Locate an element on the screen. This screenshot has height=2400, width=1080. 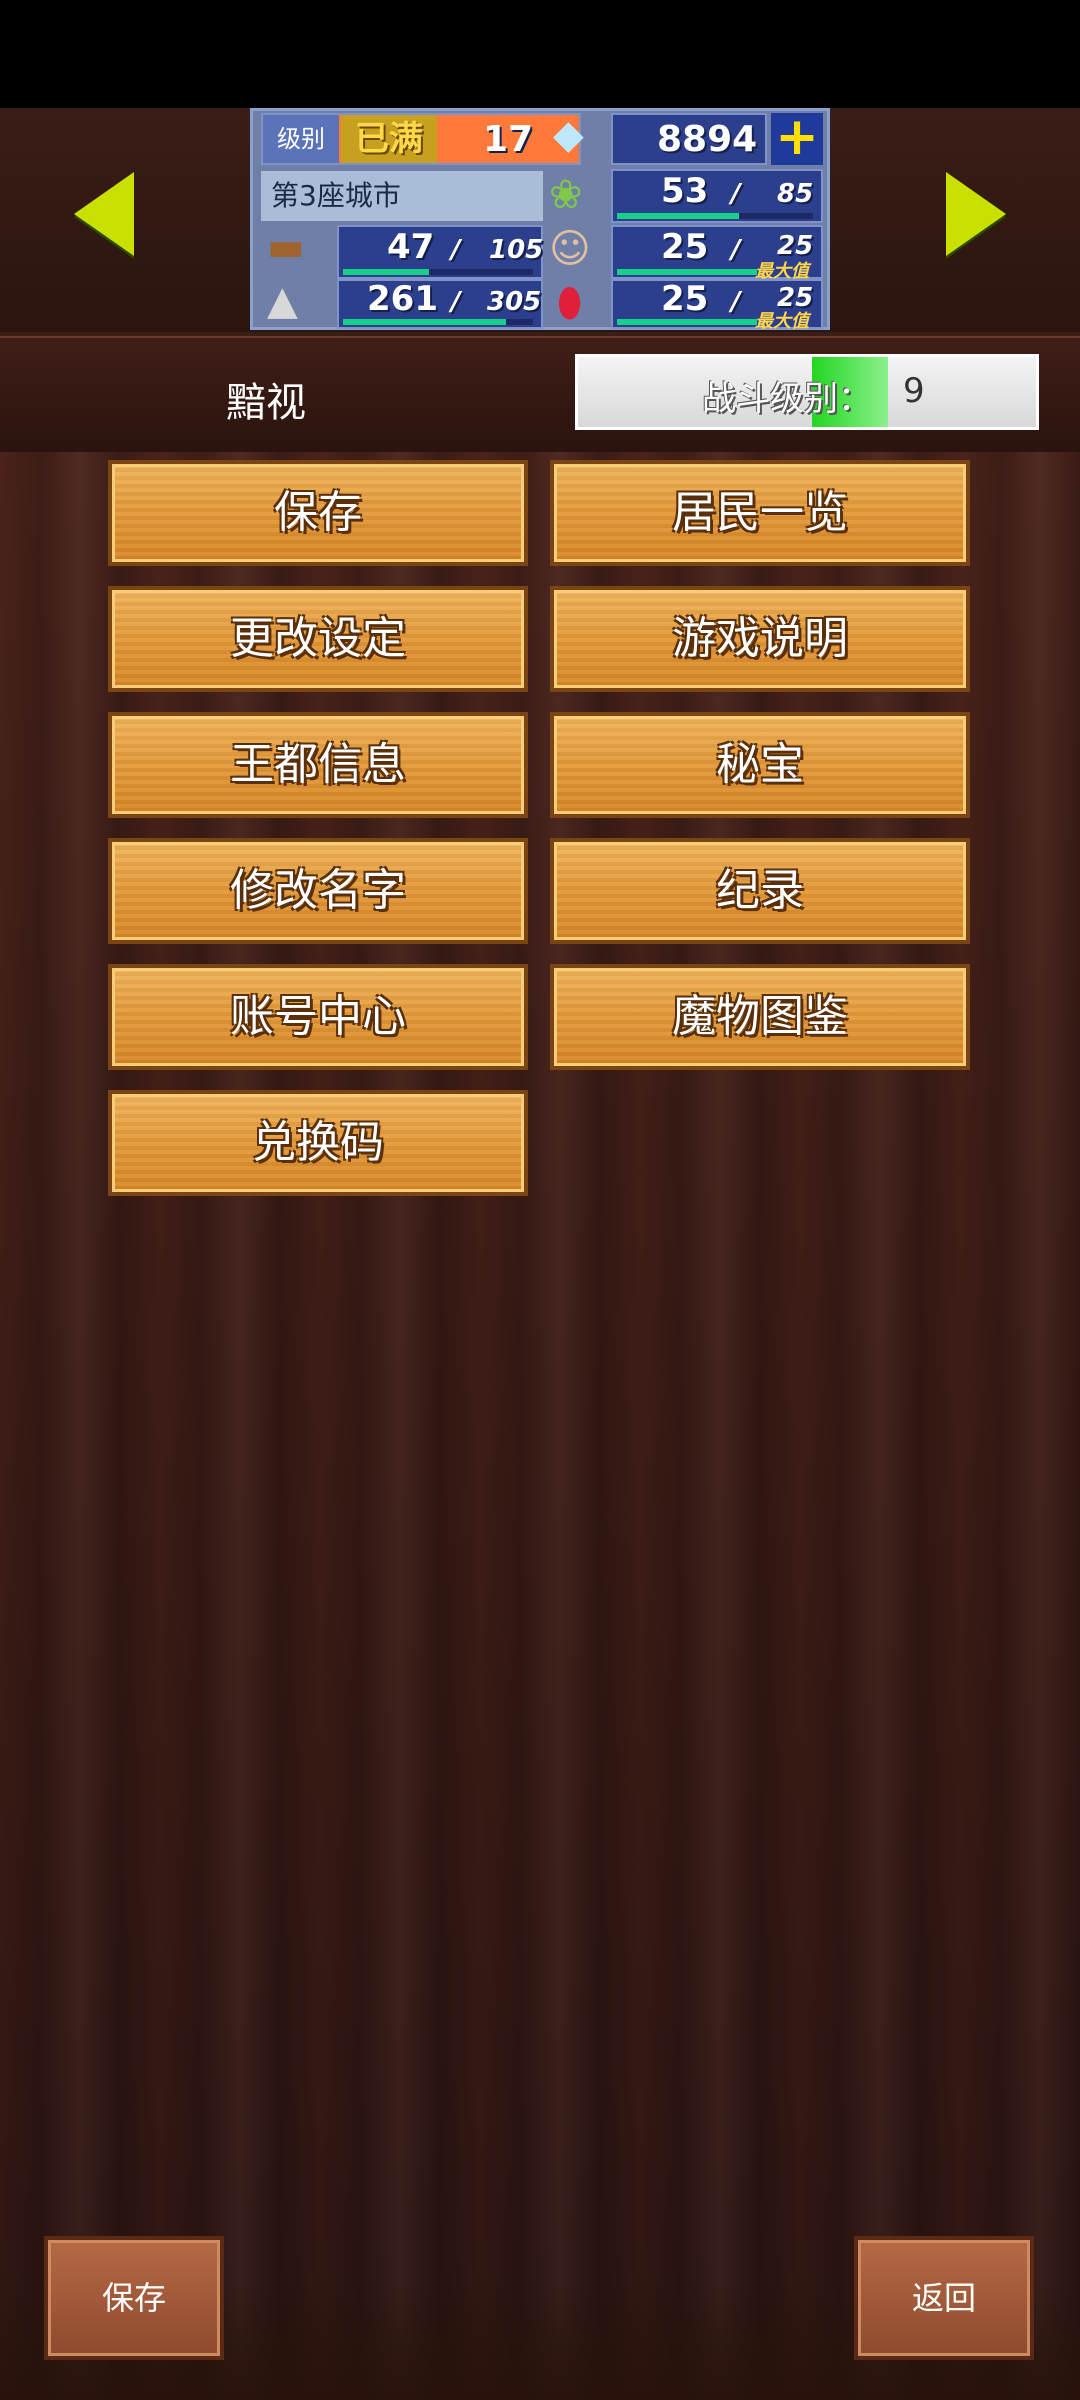
arrow-left-icon is located at coordinates (104, 214).